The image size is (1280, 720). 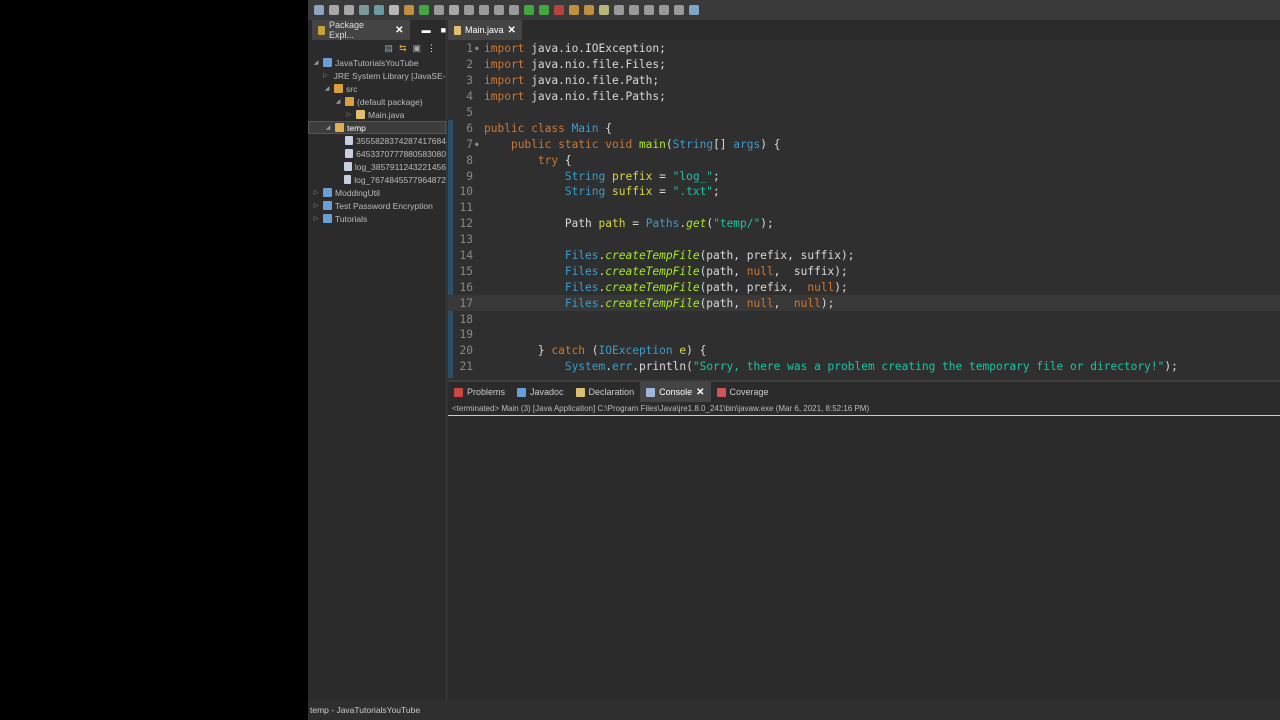 What do you see at coordinates (864, 65) in the screenshot?
I see `code-line: 2 import java.nio.file.Files;` at bounding box center [864, 65].